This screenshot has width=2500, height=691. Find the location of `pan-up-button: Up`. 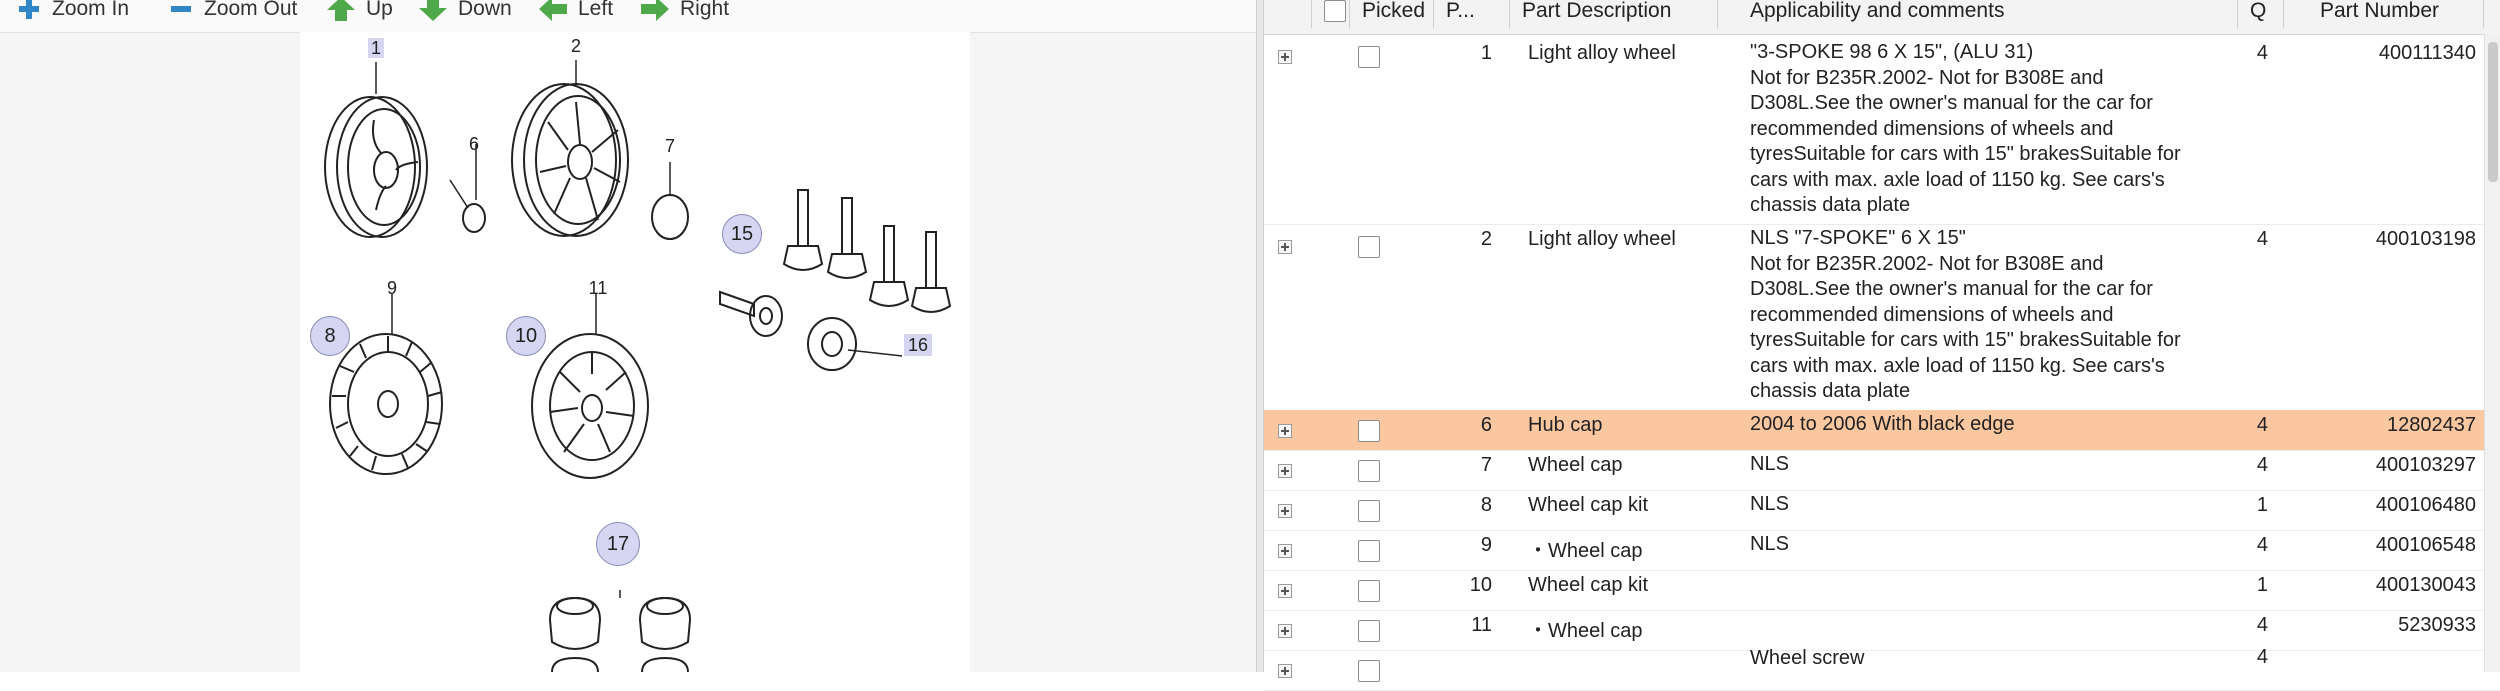

pan-up-button: Up is located at coordinates (359, 12).